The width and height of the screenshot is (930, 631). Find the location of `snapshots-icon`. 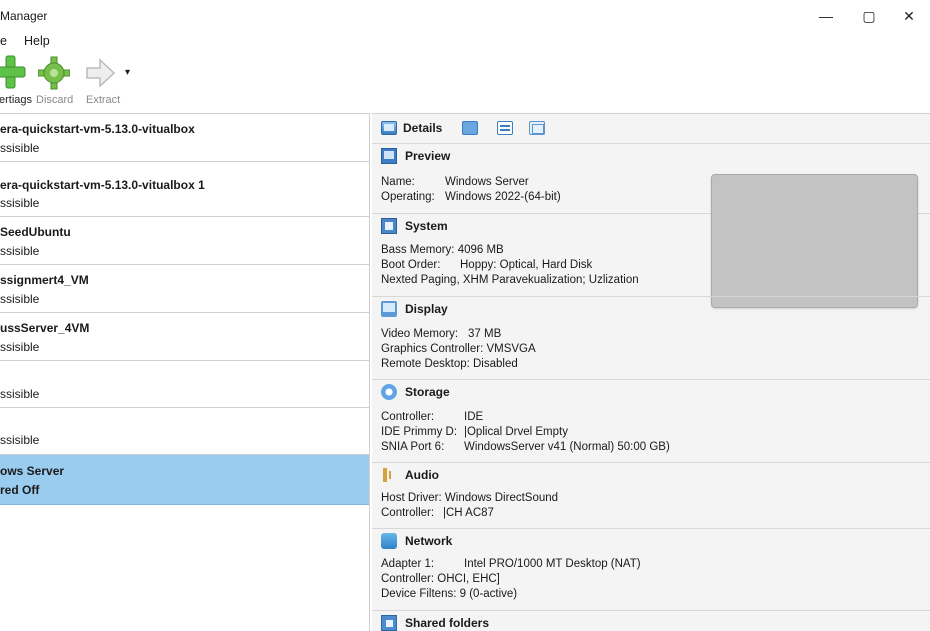

snapshots-icon is located at coordinates (470, 128).